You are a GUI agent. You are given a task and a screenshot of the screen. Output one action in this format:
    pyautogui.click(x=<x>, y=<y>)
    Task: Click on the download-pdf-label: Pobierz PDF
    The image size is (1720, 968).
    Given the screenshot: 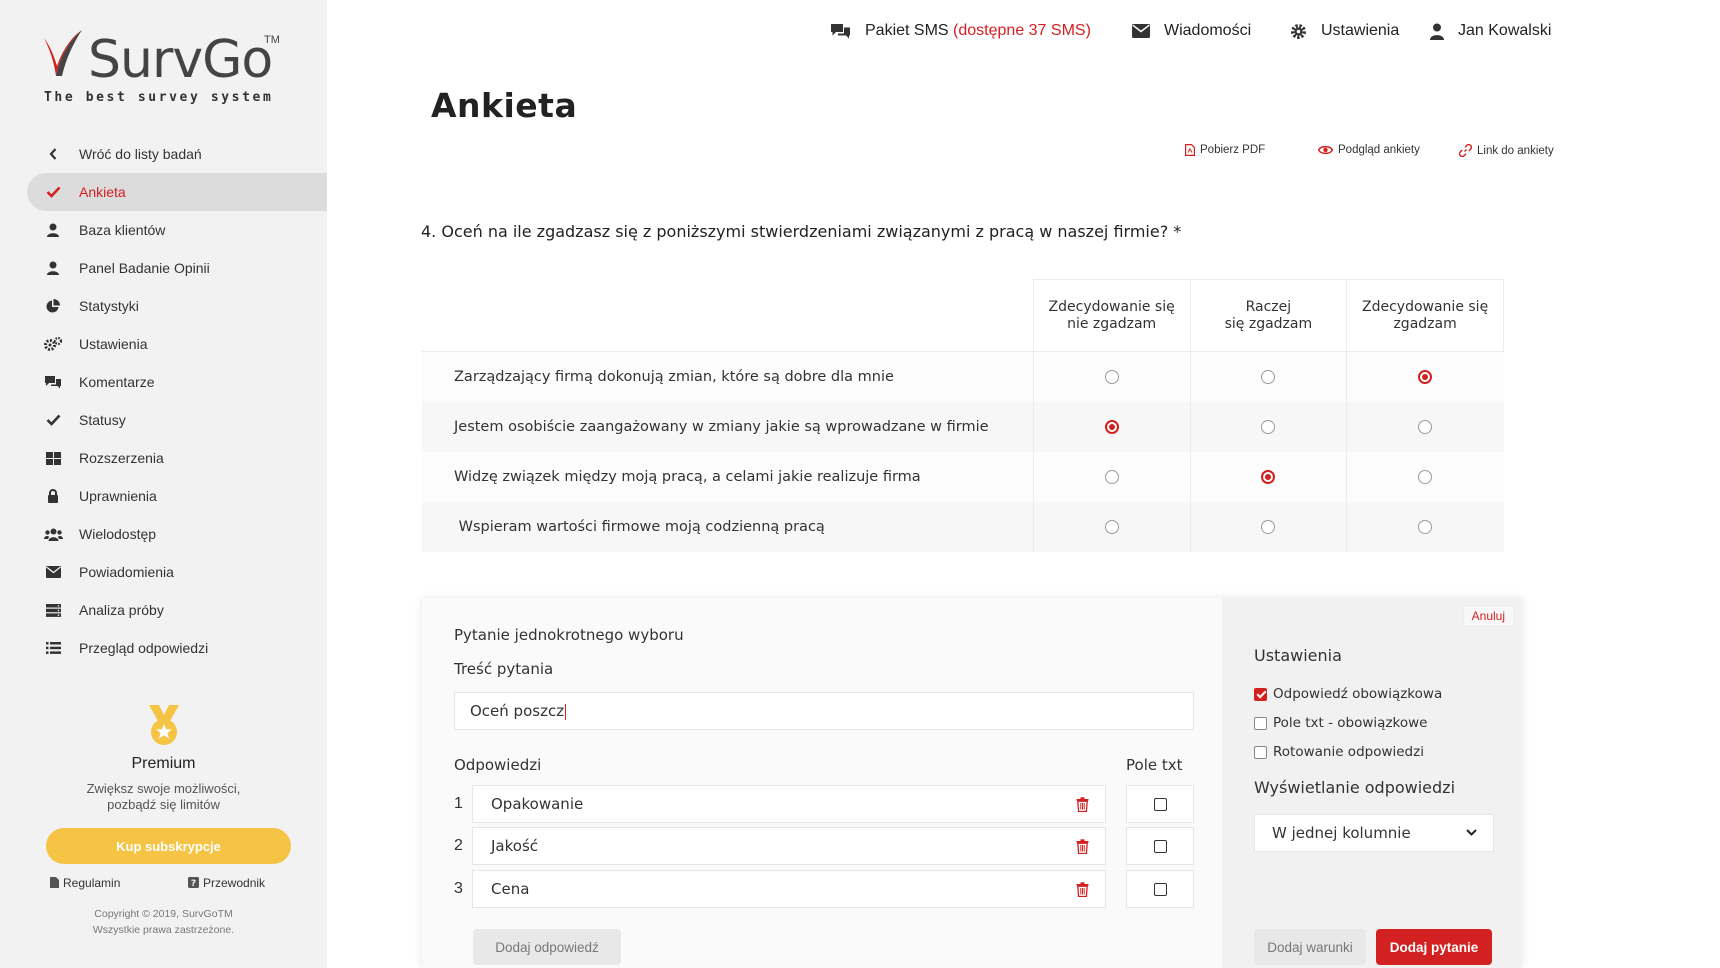 What is the action you would take?
    pyautogui.click(x=1233, y=150)
    